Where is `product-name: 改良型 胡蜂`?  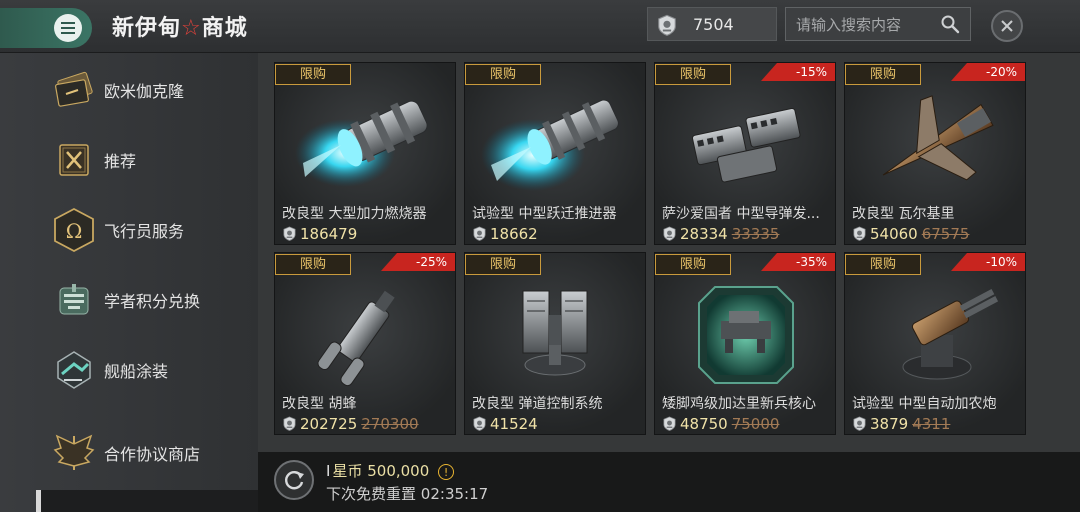 product-name: 改良型 胡蜂 is located at coordinates (319, 404).